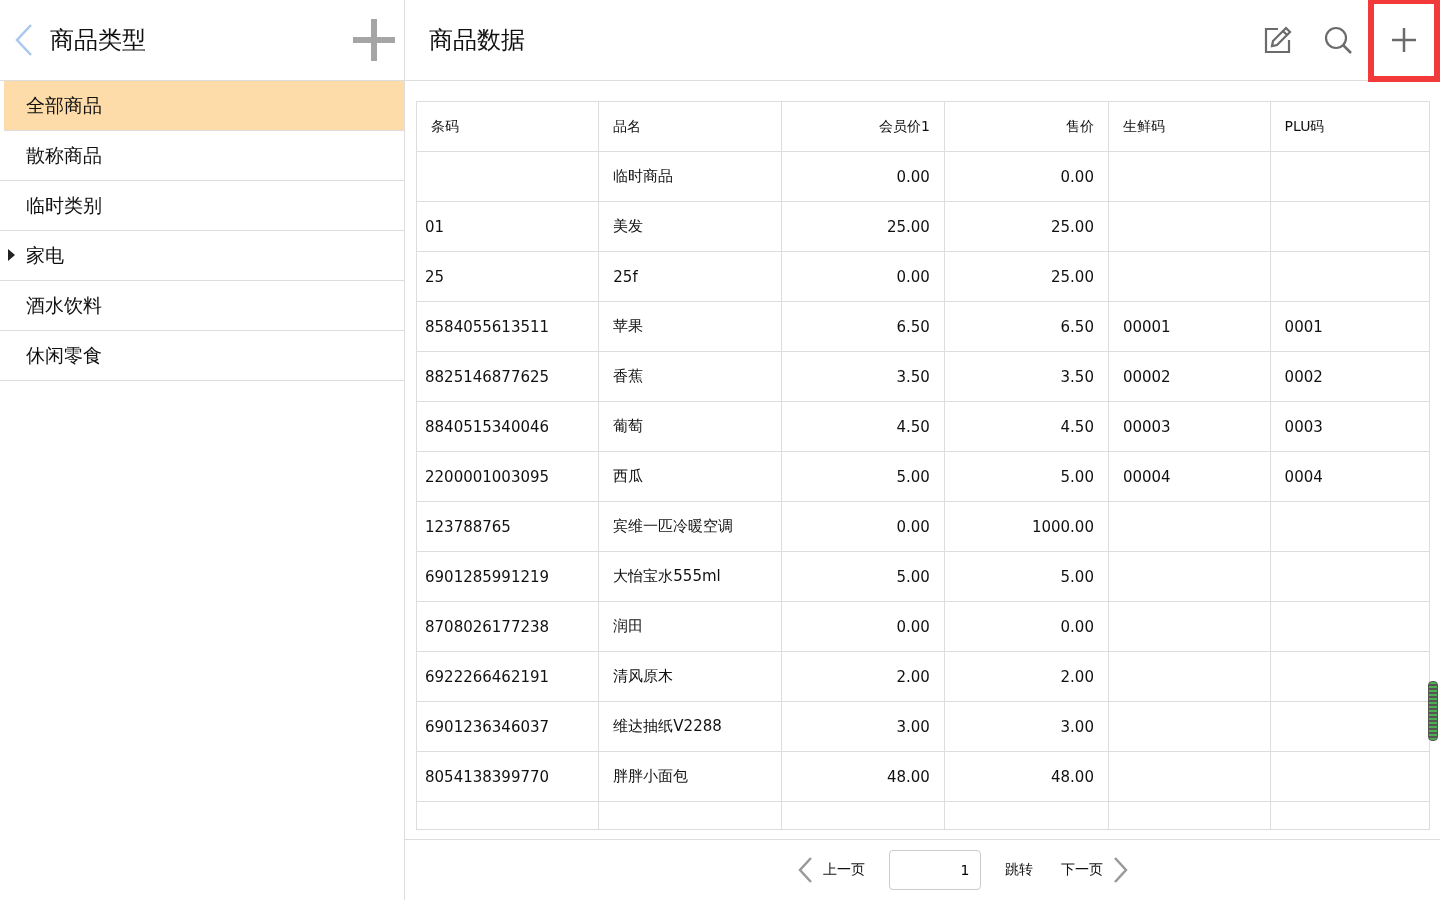  I want to click on table-cell: 临时商品, so click(643, 176).